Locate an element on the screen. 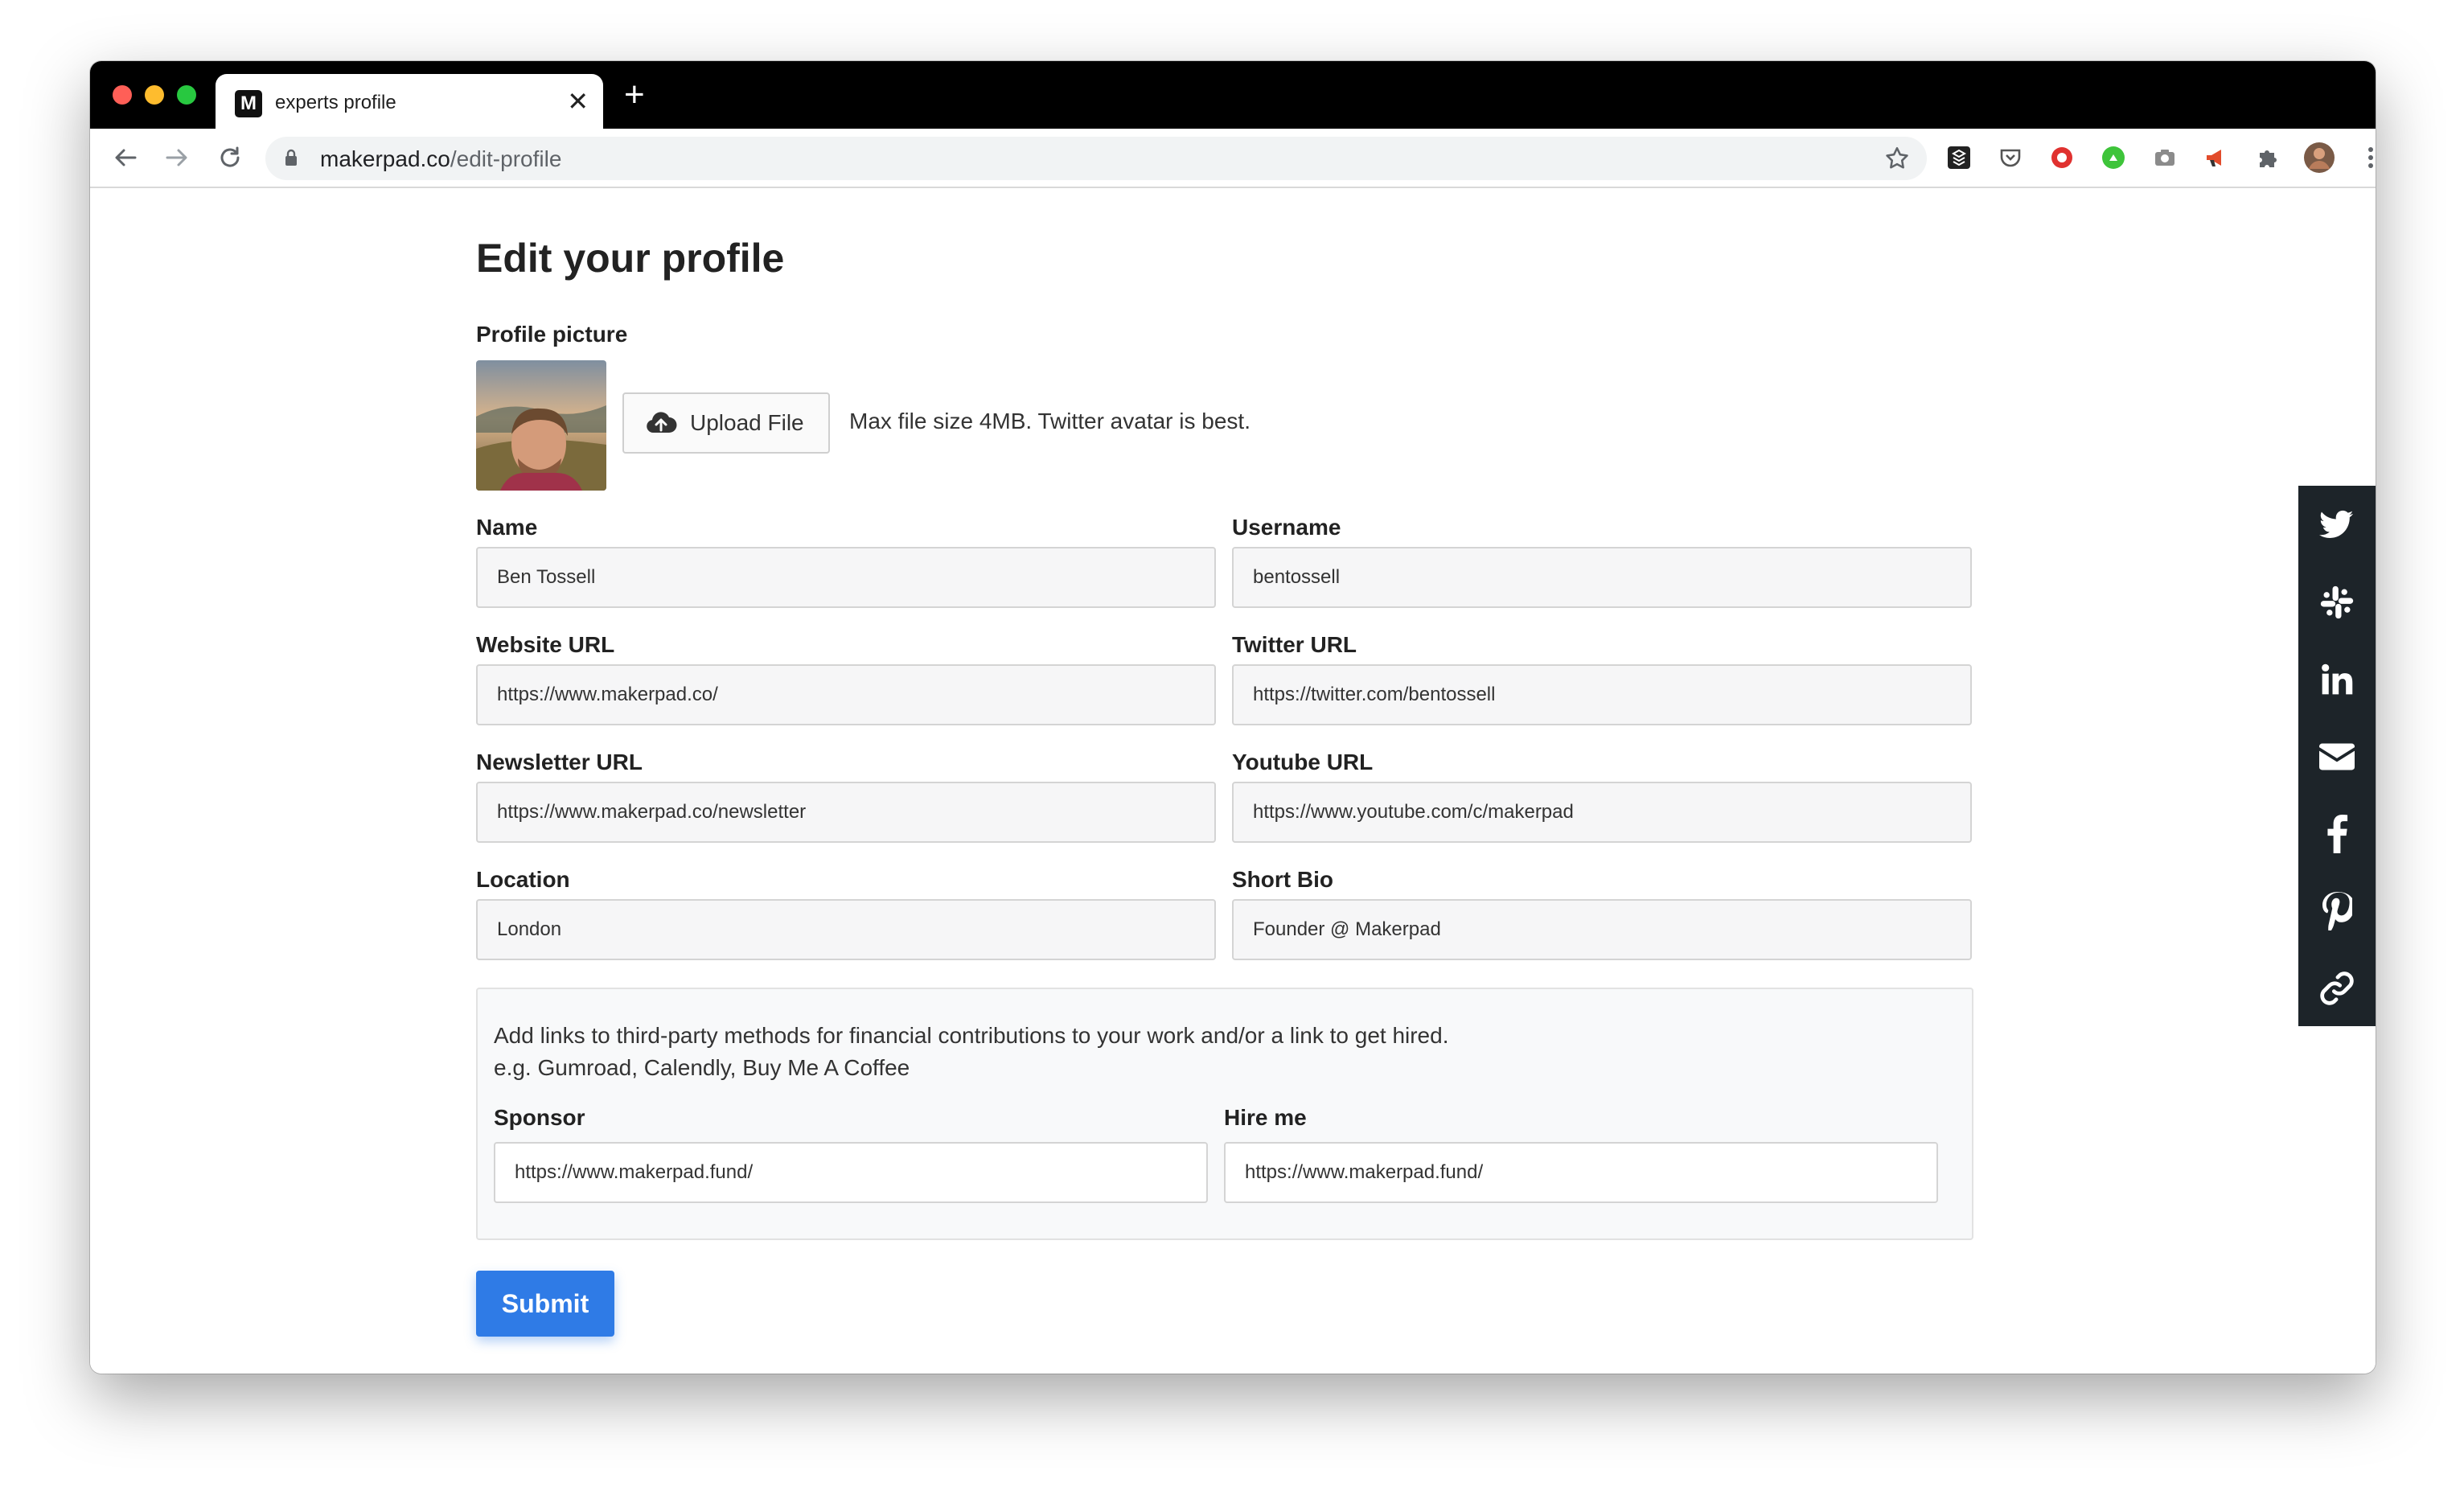  email-share-button is located at coordinates (2337, 756).